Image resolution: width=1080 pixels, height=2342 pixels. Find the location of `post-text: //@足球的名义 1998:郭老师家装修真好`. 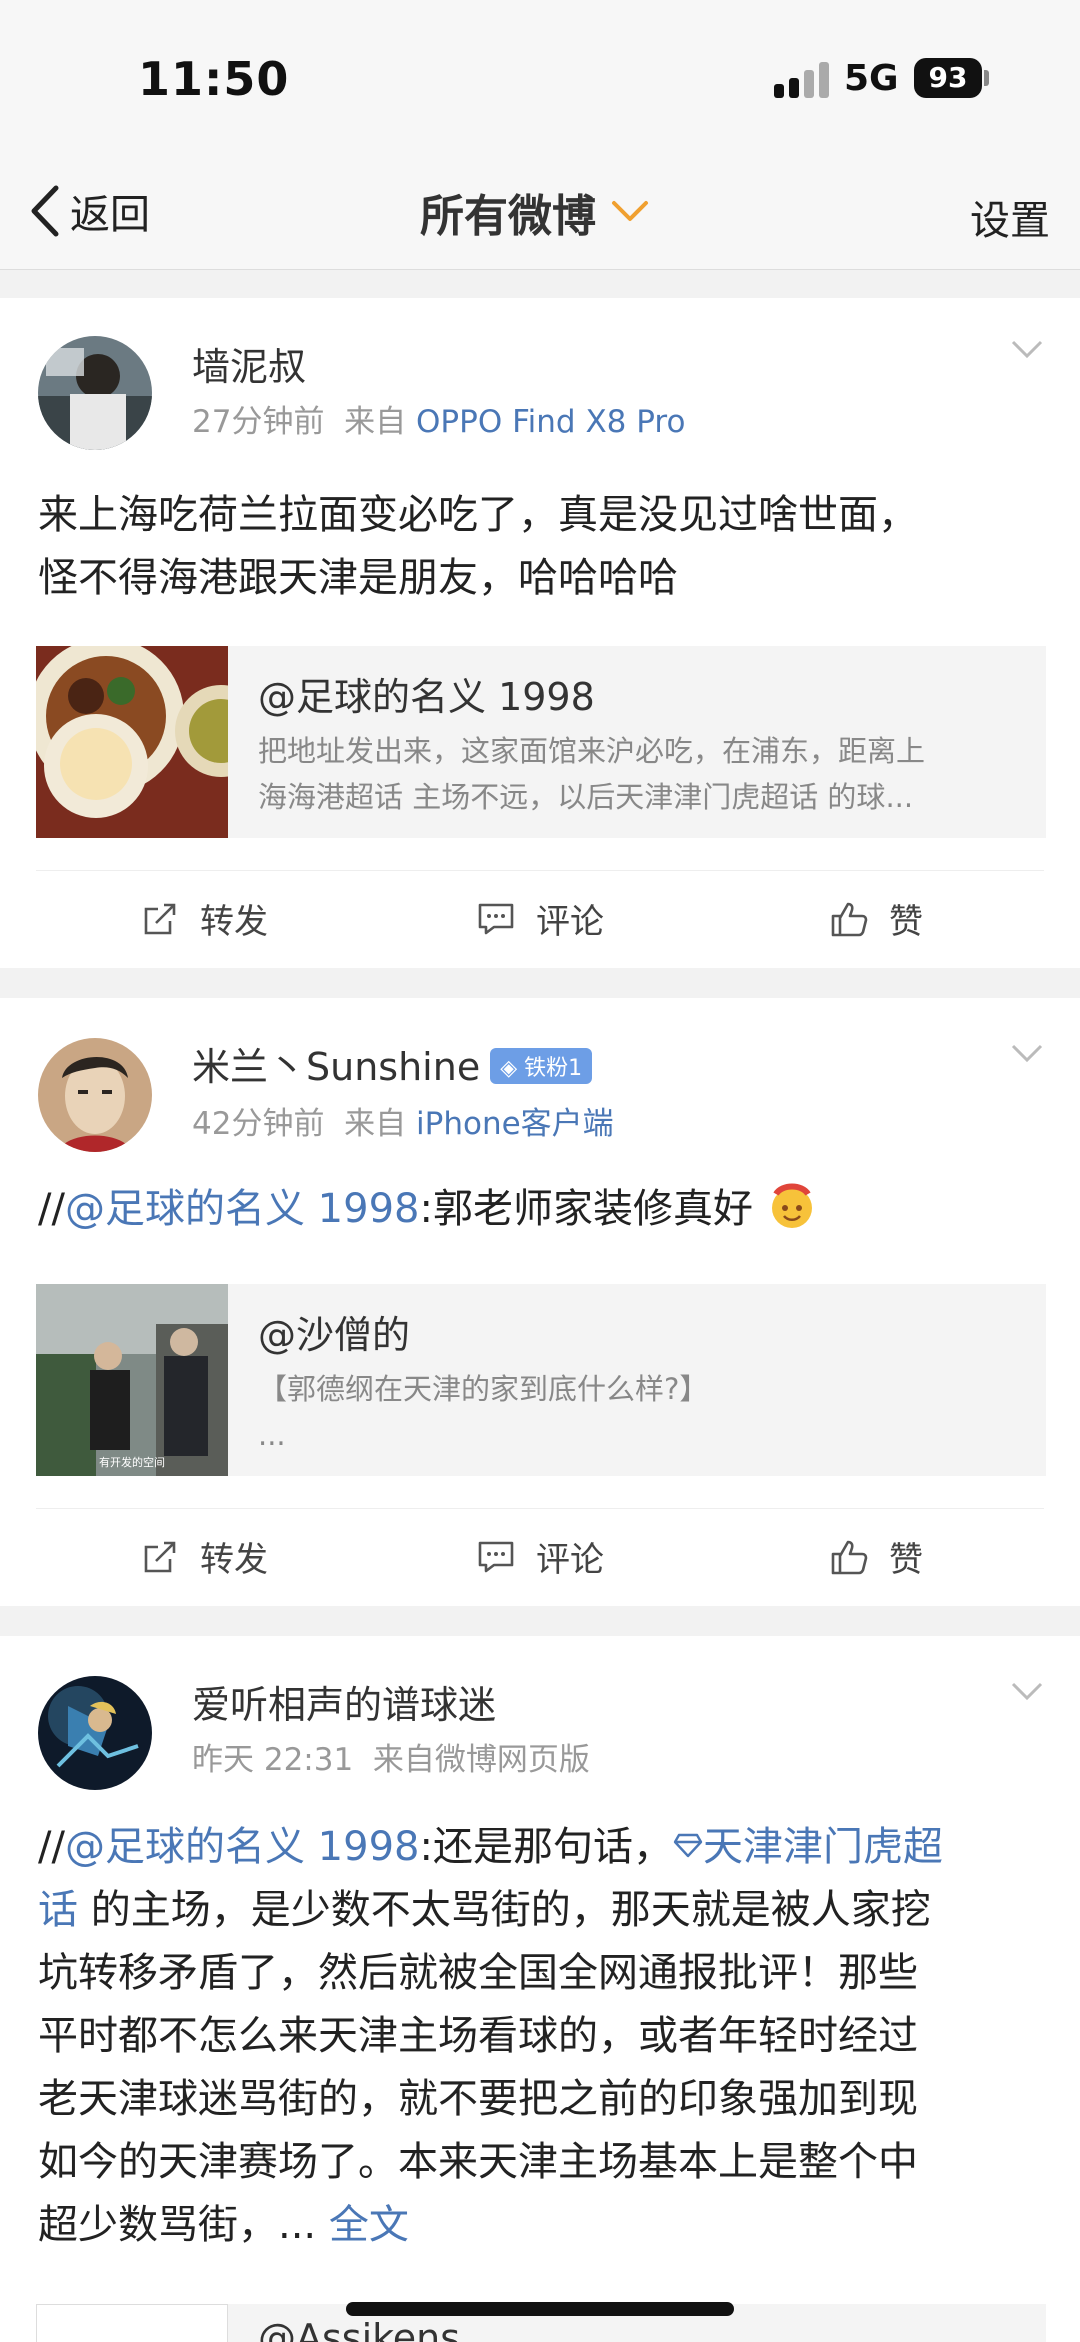

post-text: //@足球的名义 1998:郭老师家装修真好 is located at coordinates (541, 1209).